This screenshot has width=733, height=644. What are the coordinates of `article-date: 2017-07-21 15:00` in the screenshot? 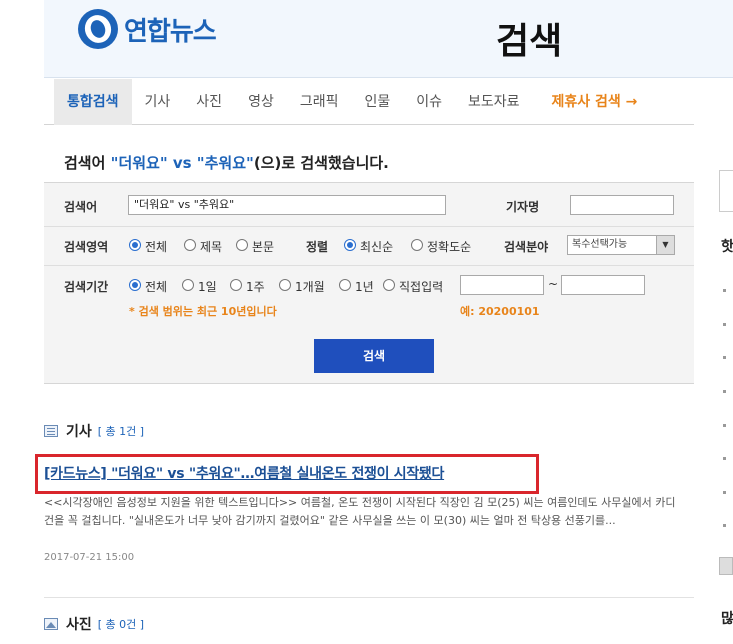 It's located at (89, 557).